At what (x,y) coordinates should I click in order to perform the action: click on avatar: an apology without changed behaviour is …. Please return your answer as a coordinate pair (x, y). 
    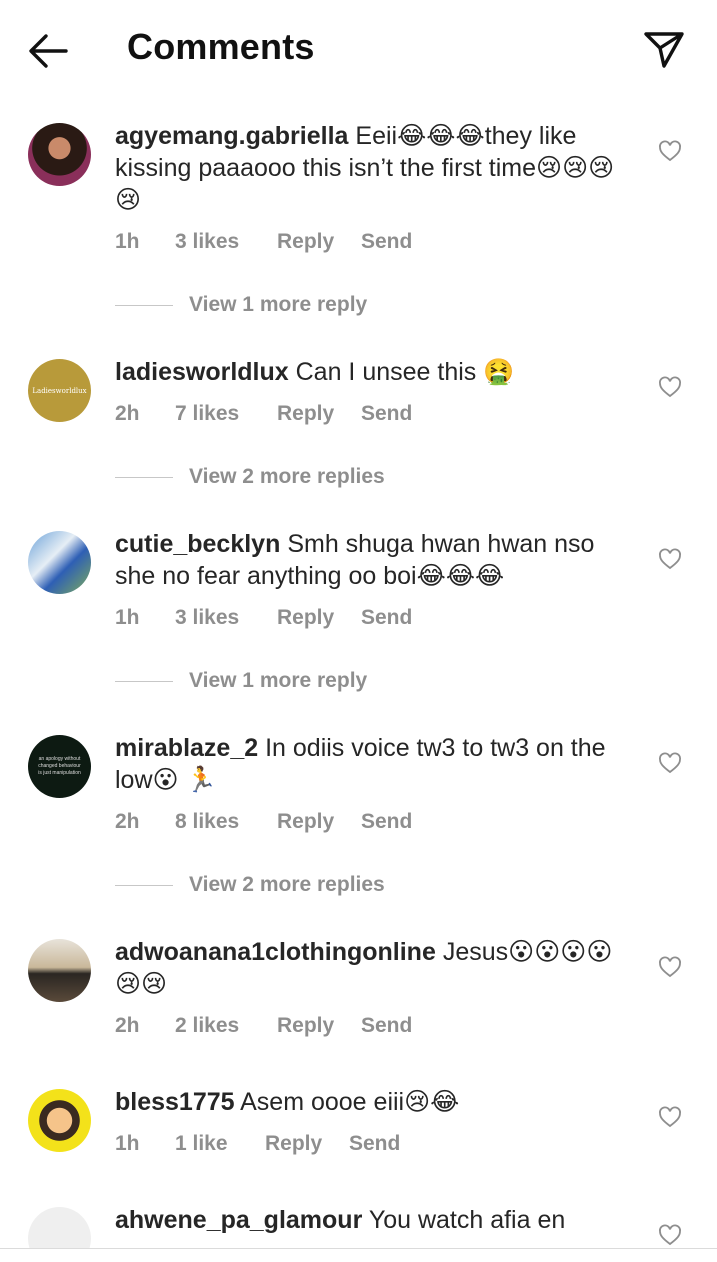
    Looking at the image, I should click on (59, 766).